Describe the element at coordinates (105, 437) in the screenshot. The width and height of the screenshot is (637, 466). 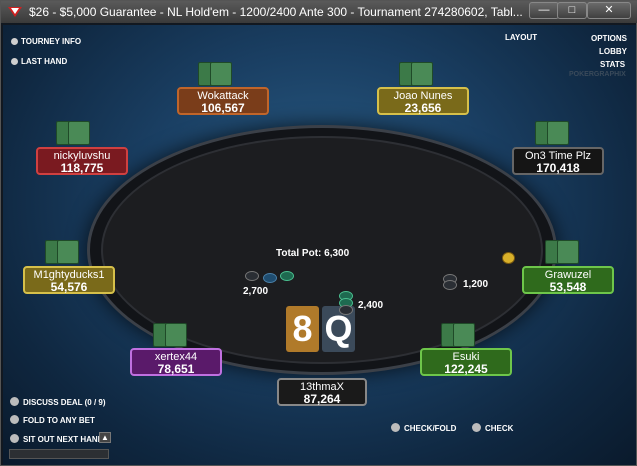
I see `chevron-up-icon: ▲` at that location.